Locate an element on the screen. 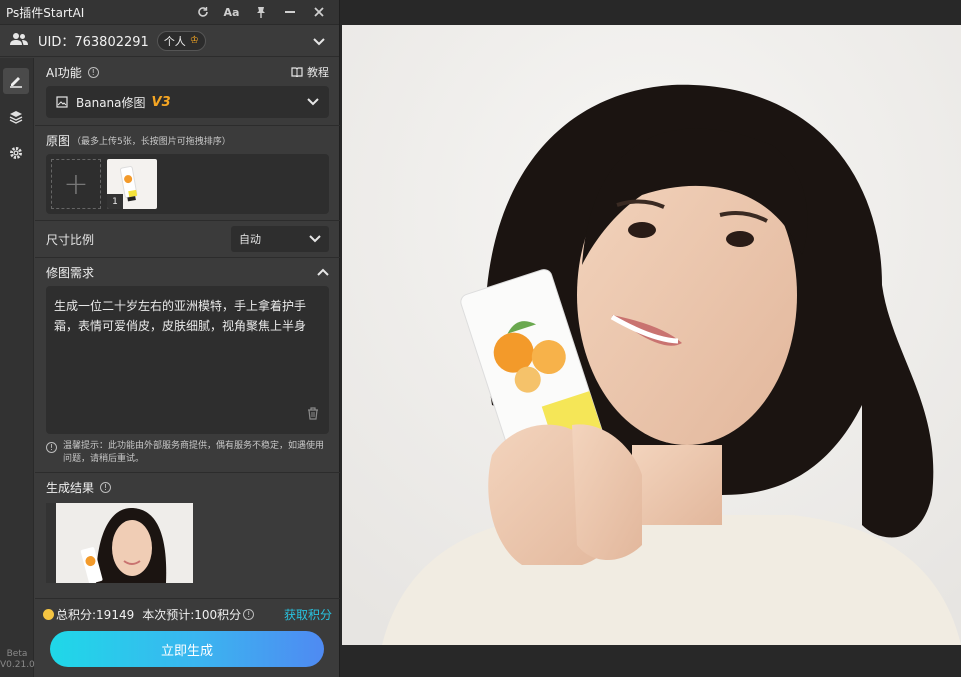  estimated-points: 本次预计:100积分 is located at coordinates (192, 614).